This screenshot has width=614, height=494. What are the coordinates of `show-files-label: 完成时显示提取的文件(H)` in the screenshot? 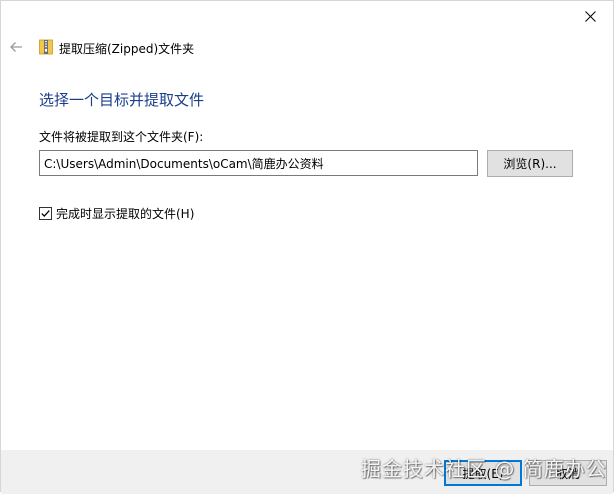 It's located at (125, 213).